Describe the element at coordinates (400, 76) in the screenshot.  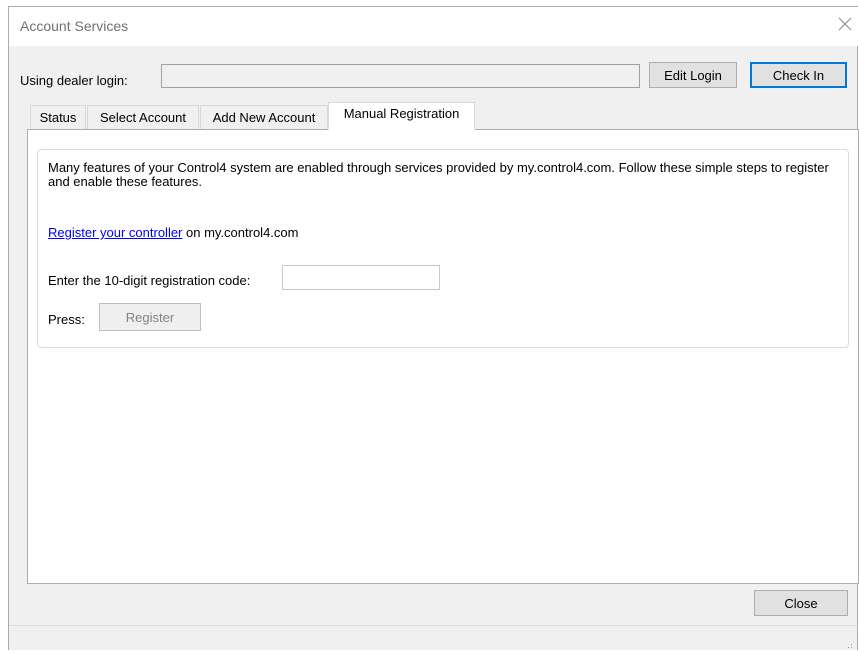
I see `dealer-login-field` at that location.